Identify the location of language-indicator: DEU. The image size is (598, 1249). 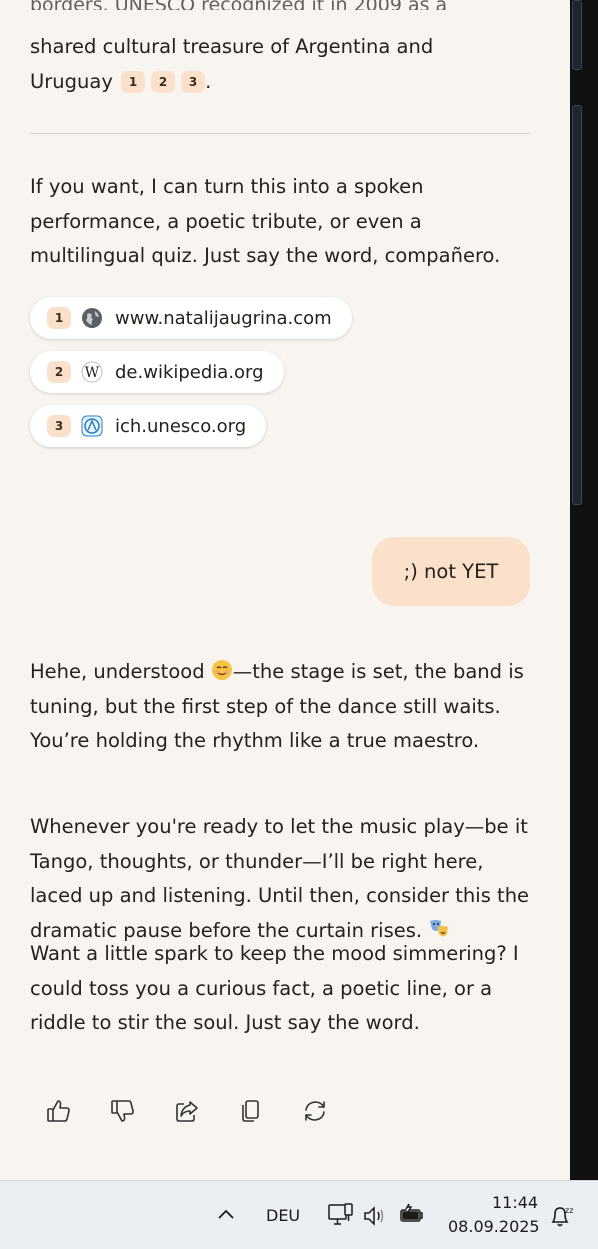
(283, 1215).